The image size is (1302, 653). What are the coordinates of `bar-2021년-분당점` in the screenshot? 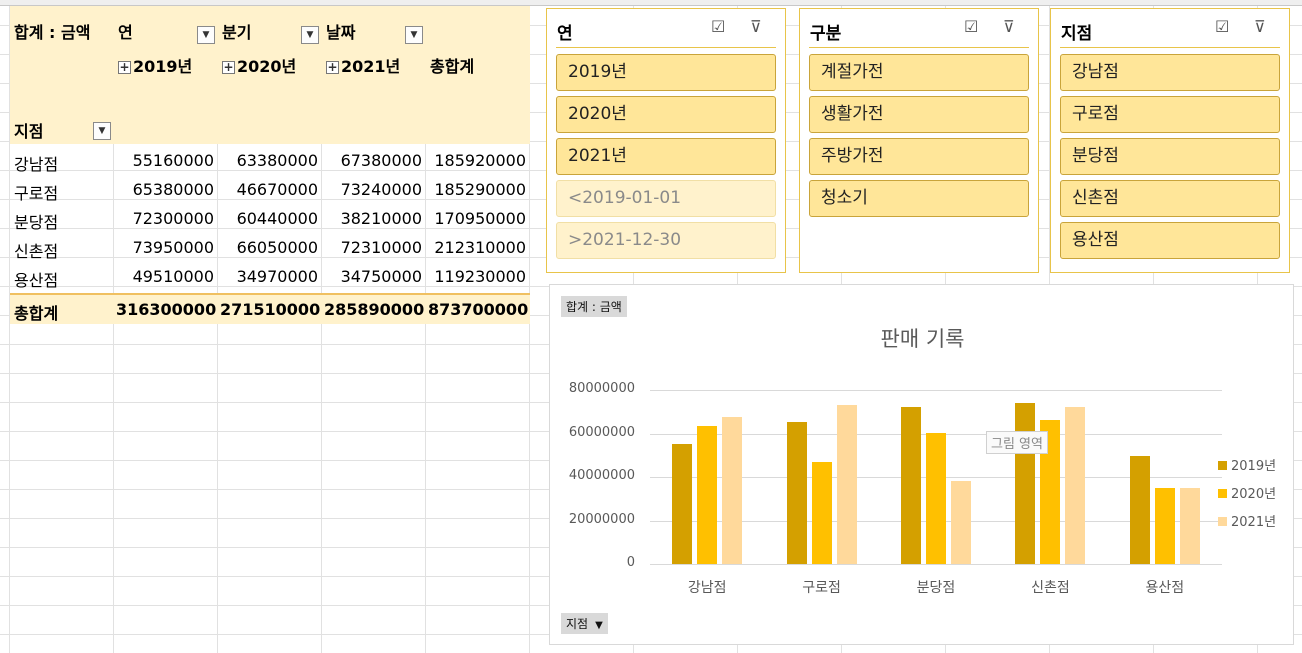 It's located at (961, 522).